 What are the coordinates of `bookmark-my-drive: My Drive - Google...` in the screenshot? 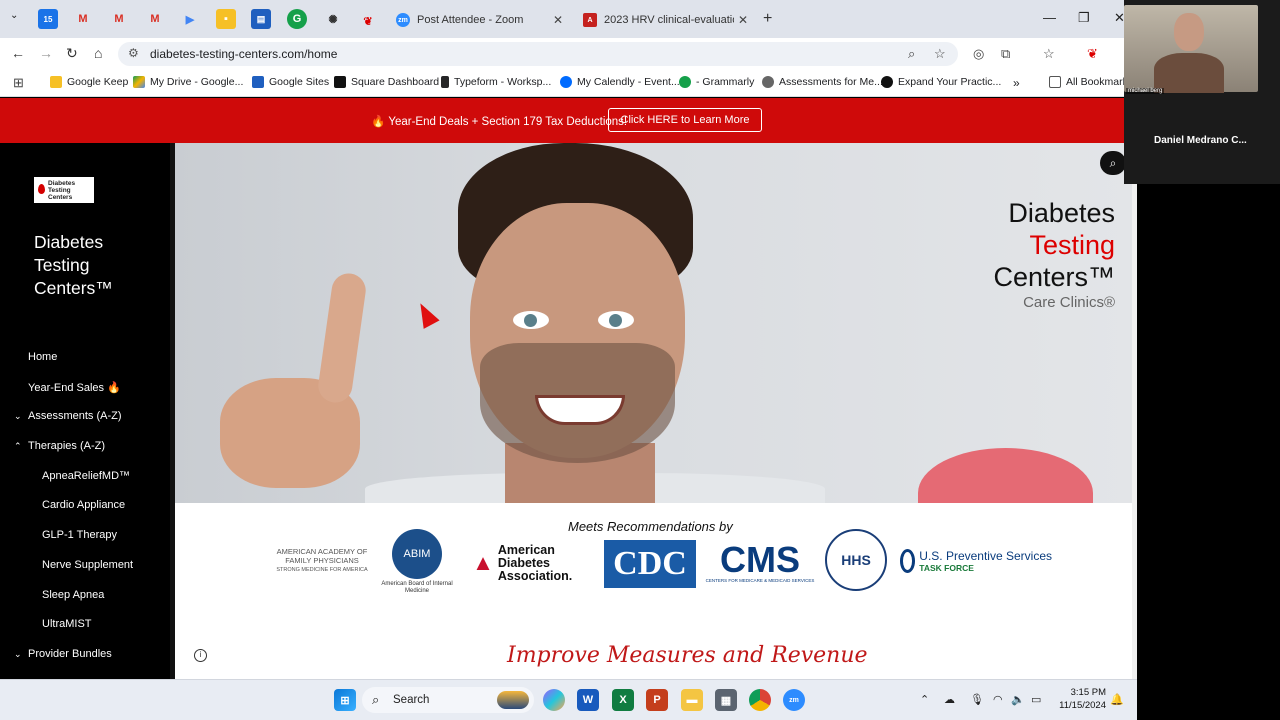 It's located at (188, 82).